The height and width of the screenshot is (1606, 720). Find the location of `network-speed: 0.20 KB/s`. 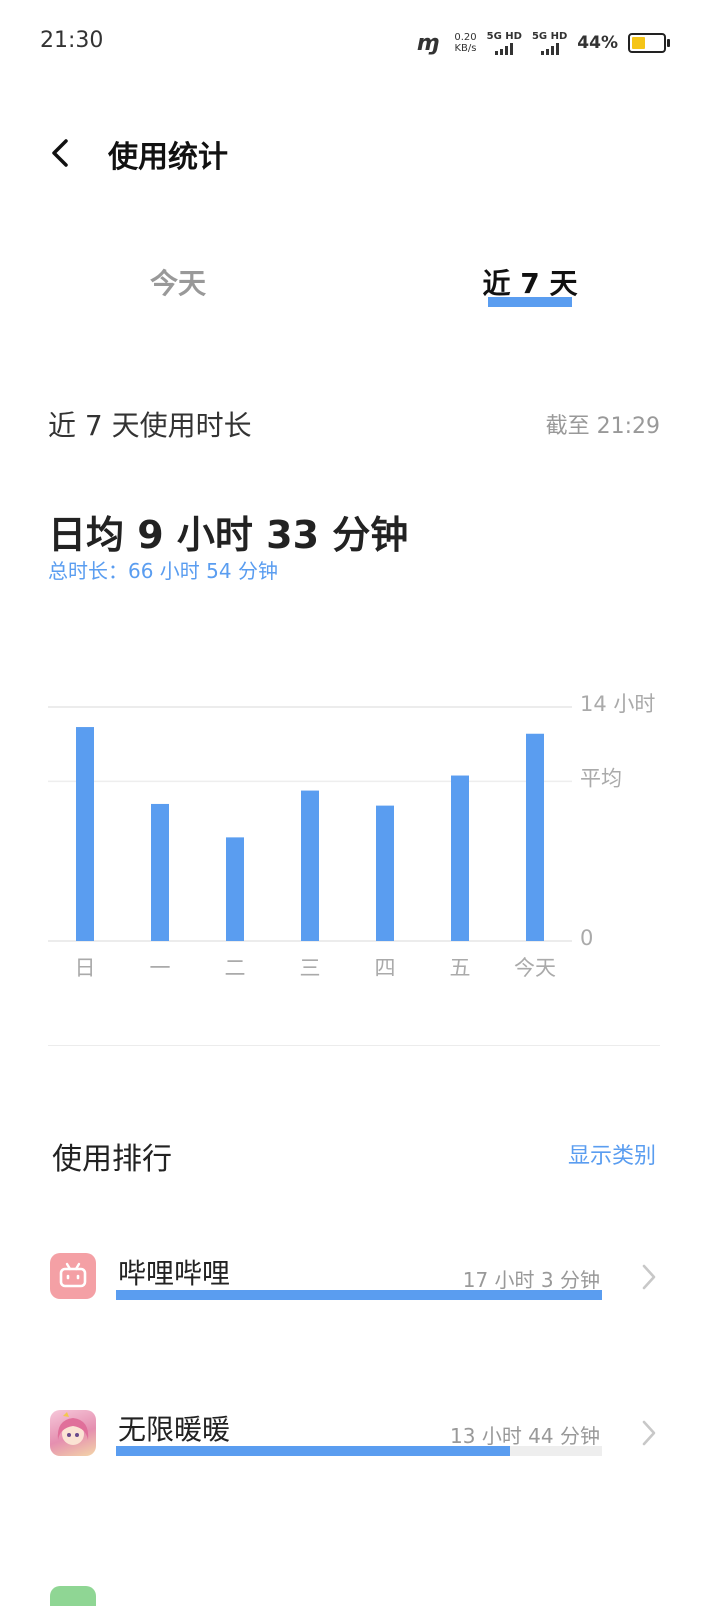

network-speed: 0.20 KB/s is located at coordinates (465, 43).